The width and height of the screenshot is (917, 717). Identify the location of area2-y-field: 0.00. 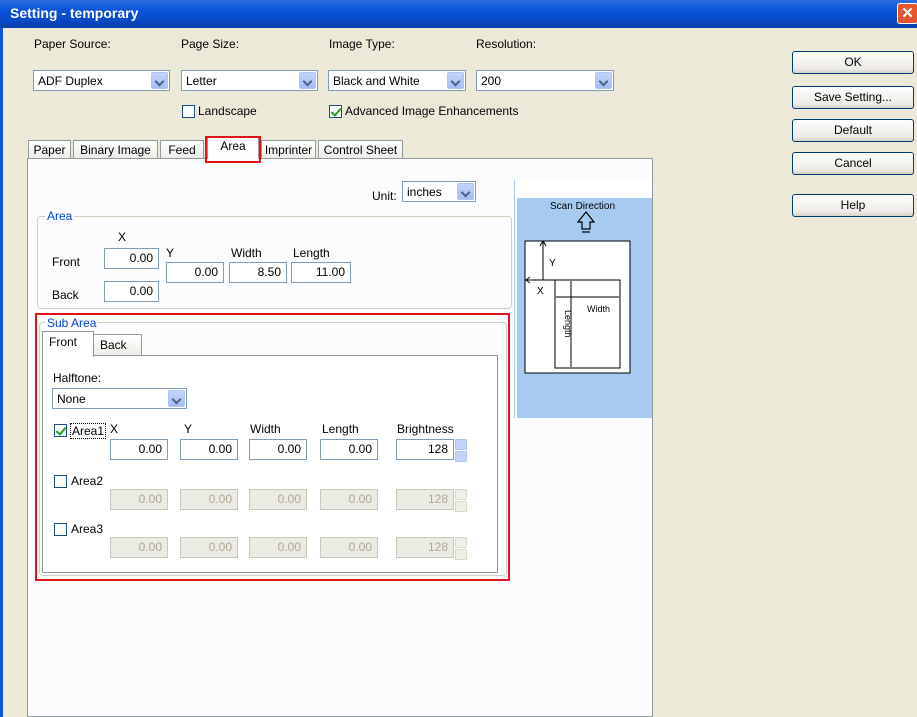
(209, 499).